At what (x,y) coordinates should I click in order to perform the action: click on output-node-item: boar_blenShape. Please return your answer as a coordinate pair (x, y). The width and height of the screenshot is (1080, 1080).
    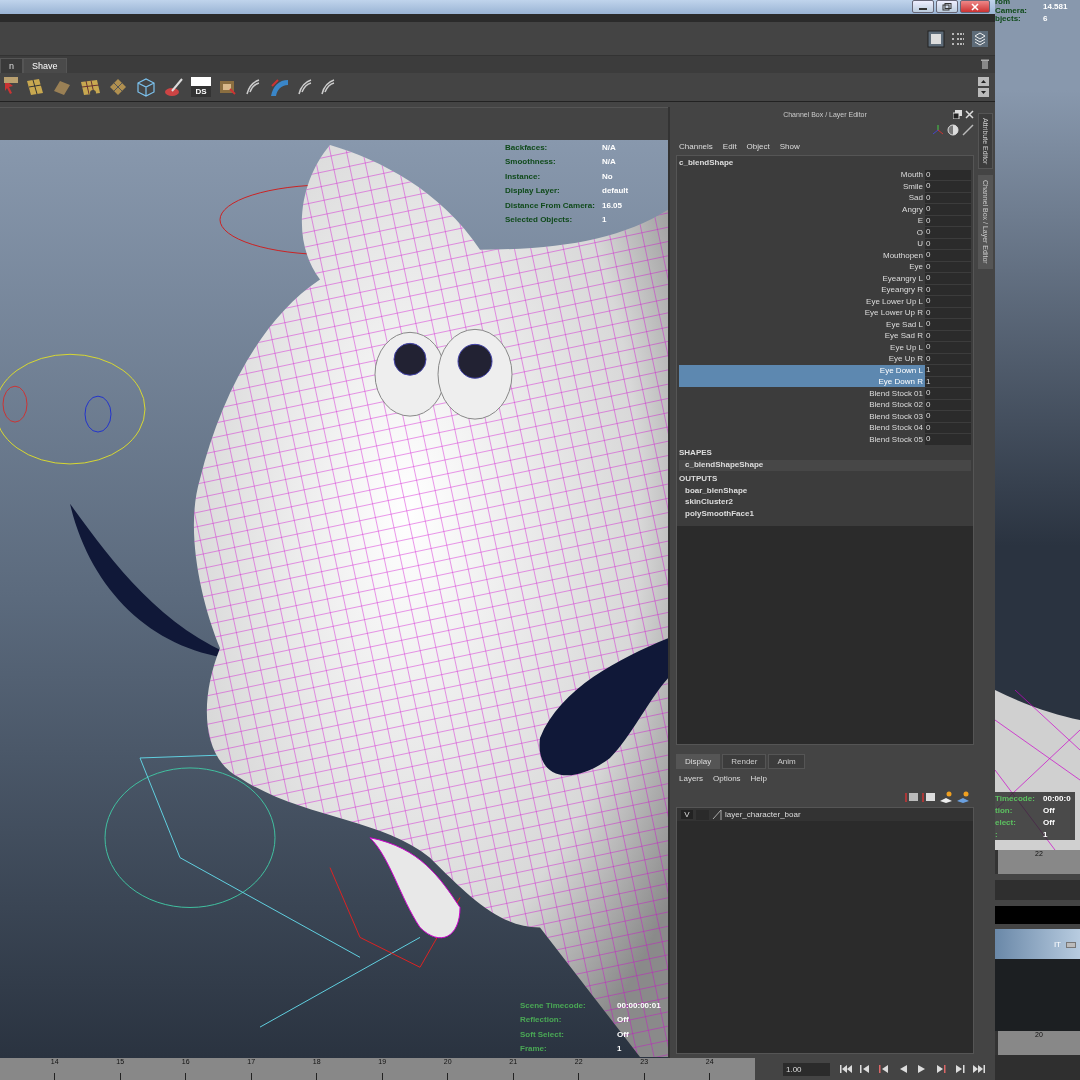
    Looking at the image, I should click on (825, 491).